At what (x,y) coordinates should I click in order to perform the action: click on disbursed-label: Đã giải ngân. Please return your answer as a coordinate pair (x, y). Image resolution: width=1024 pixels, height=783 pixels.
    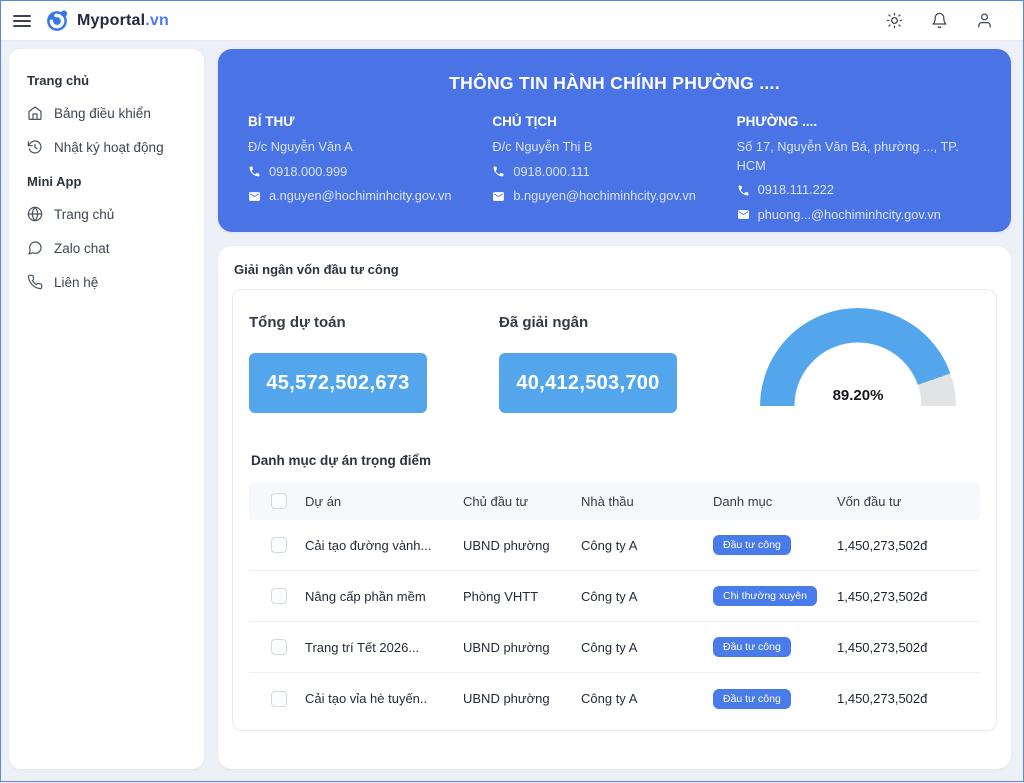
    Looking at the image, I should click on (544, 322).